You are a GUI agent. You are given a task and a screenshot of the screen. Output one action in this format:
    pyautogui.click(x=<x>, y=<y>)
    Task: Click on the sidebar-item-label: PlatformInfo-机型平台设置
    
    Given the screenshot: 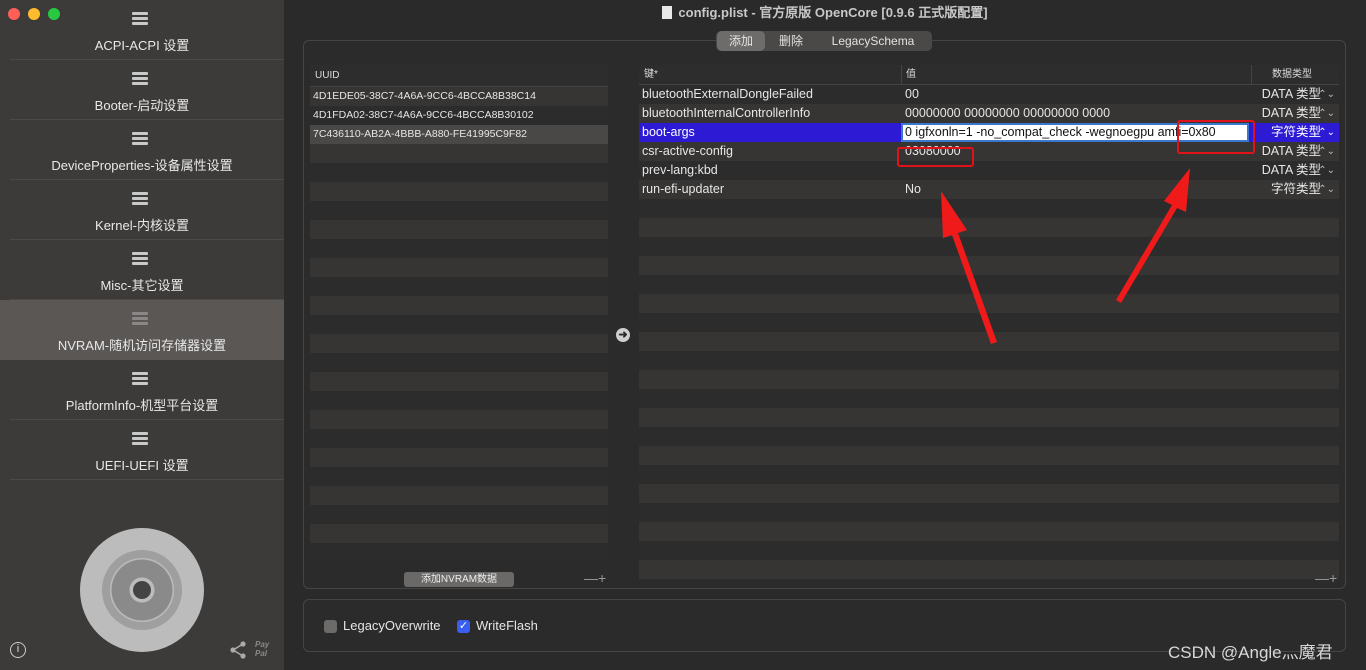 What is the action you would take?
    pyautogui.click(x=142, y=405)
    